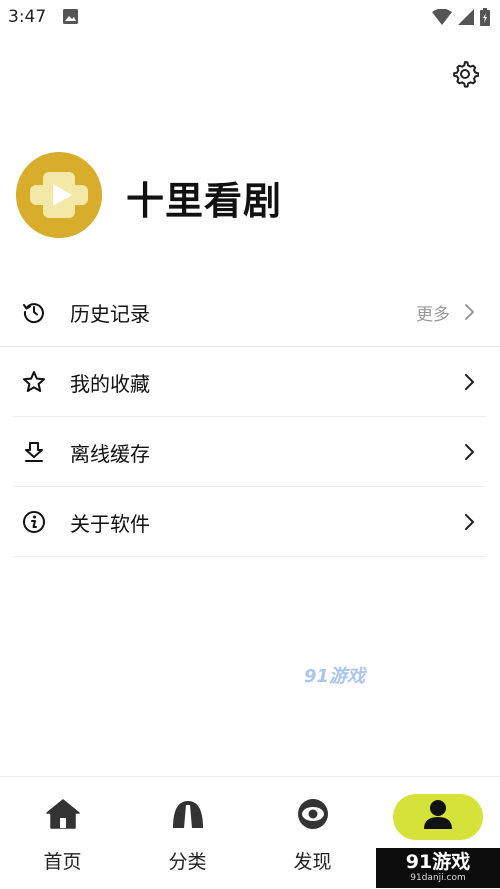  I want to click on tab-label: 分类, so click(187, 862).